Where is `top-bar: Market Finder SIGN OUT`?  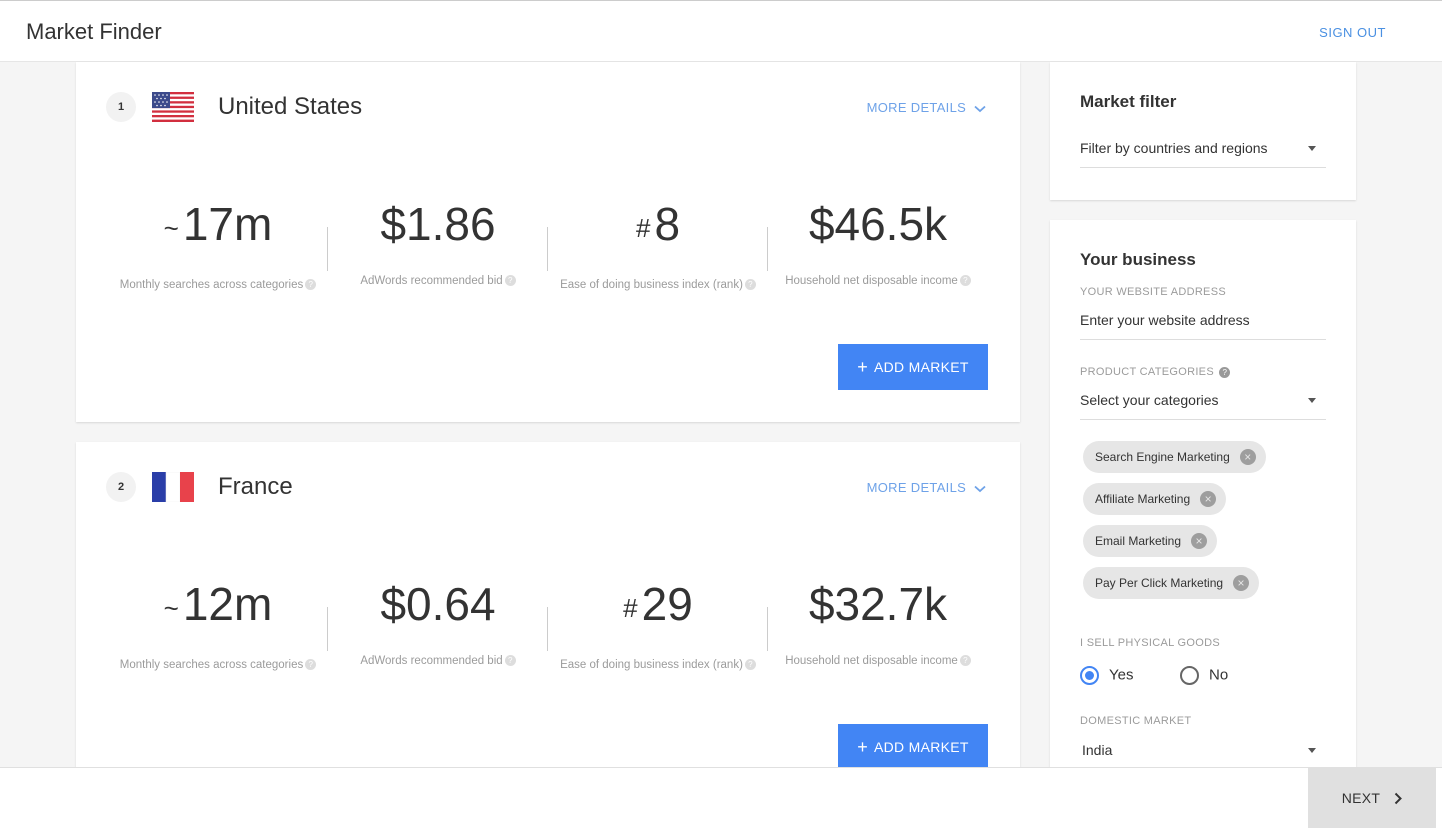
top-bar: Market Finder SIGN OUT is located at coordinates (721, 31).